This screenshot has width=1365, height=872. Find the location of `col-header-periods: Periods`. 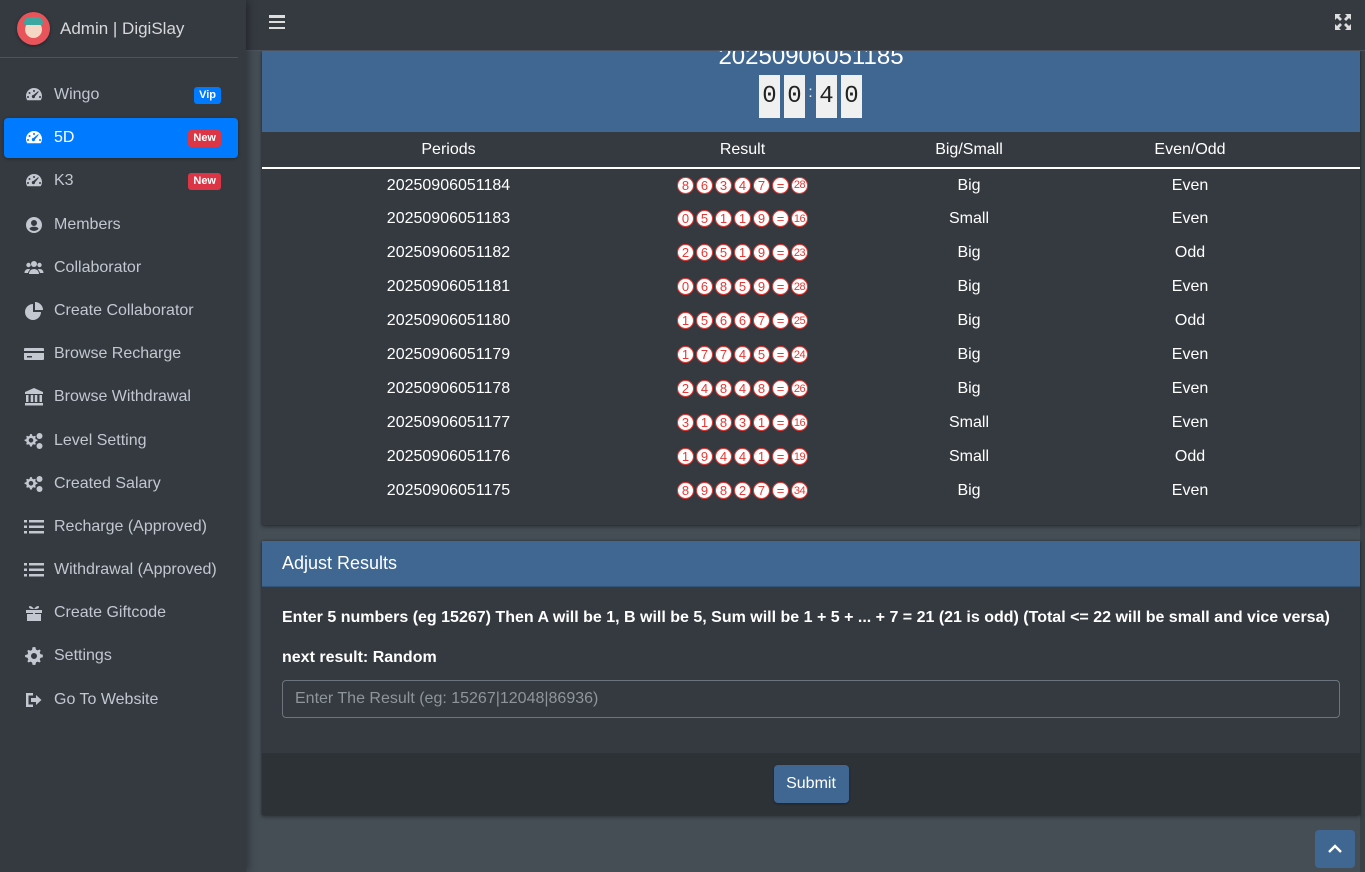

col-header-periods: Periods is located at coordinates (448, 150).